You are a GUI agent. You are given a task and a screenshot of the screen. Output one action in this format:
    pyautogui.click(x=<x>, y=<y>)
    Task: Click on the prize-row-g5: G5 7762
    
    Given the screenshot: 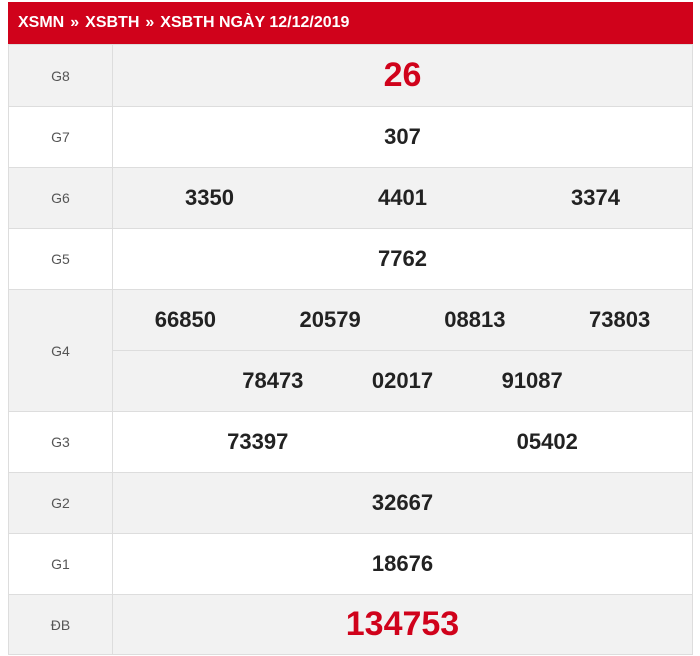 What is the action you would take?
    pyautogui.click(x=350, y=259)
    